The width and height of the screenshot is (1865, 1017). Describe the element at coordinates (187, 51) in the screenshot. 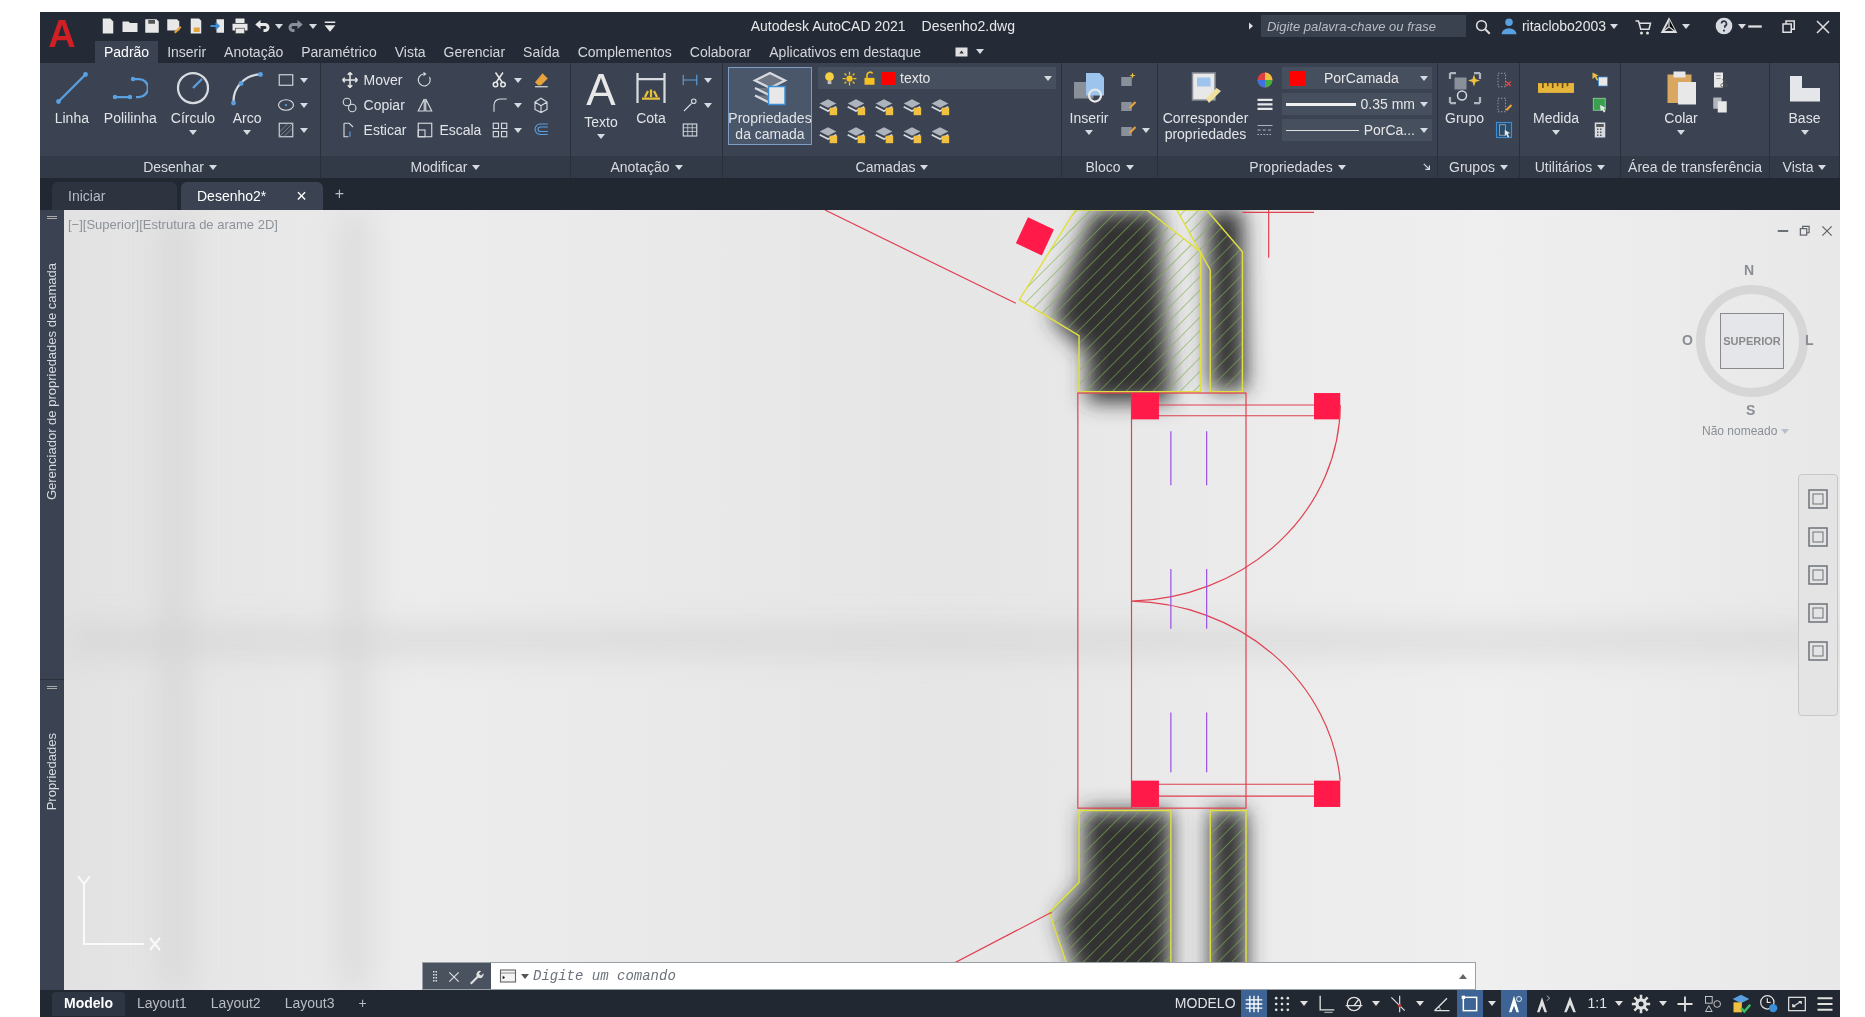

I see `ribbon-tab: Inserir` at that location.